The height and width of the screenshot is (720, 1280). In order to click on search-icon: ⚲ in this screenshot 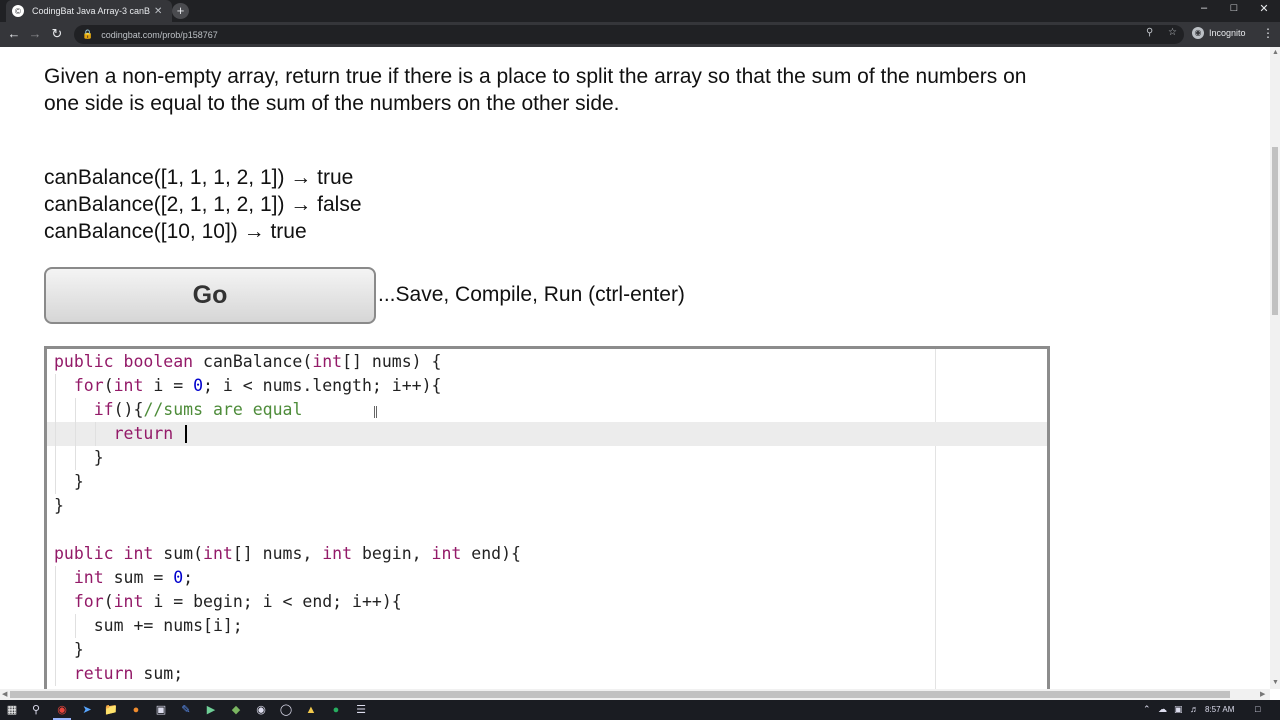, I will do `click(36, 710)`.